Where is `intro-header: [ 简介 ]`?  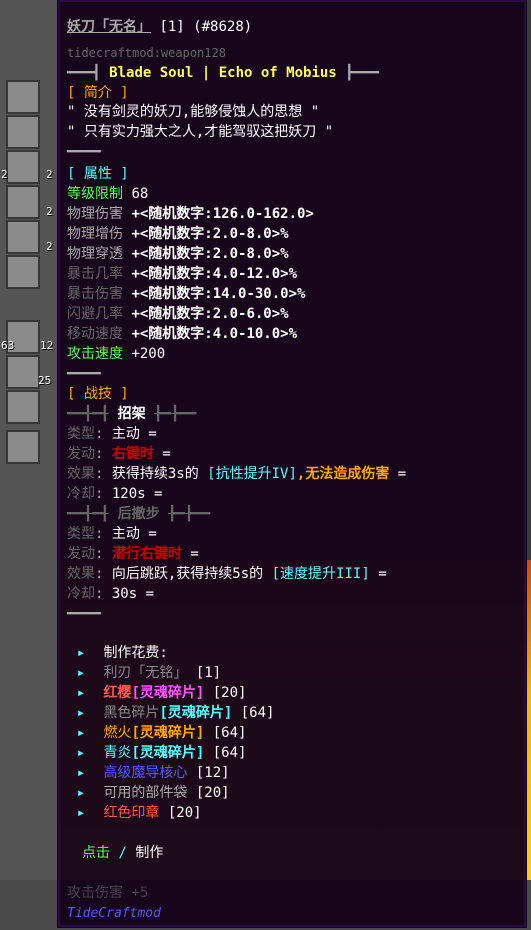
intro-header: [ 简介 ] is located at coordinates (98, 93).